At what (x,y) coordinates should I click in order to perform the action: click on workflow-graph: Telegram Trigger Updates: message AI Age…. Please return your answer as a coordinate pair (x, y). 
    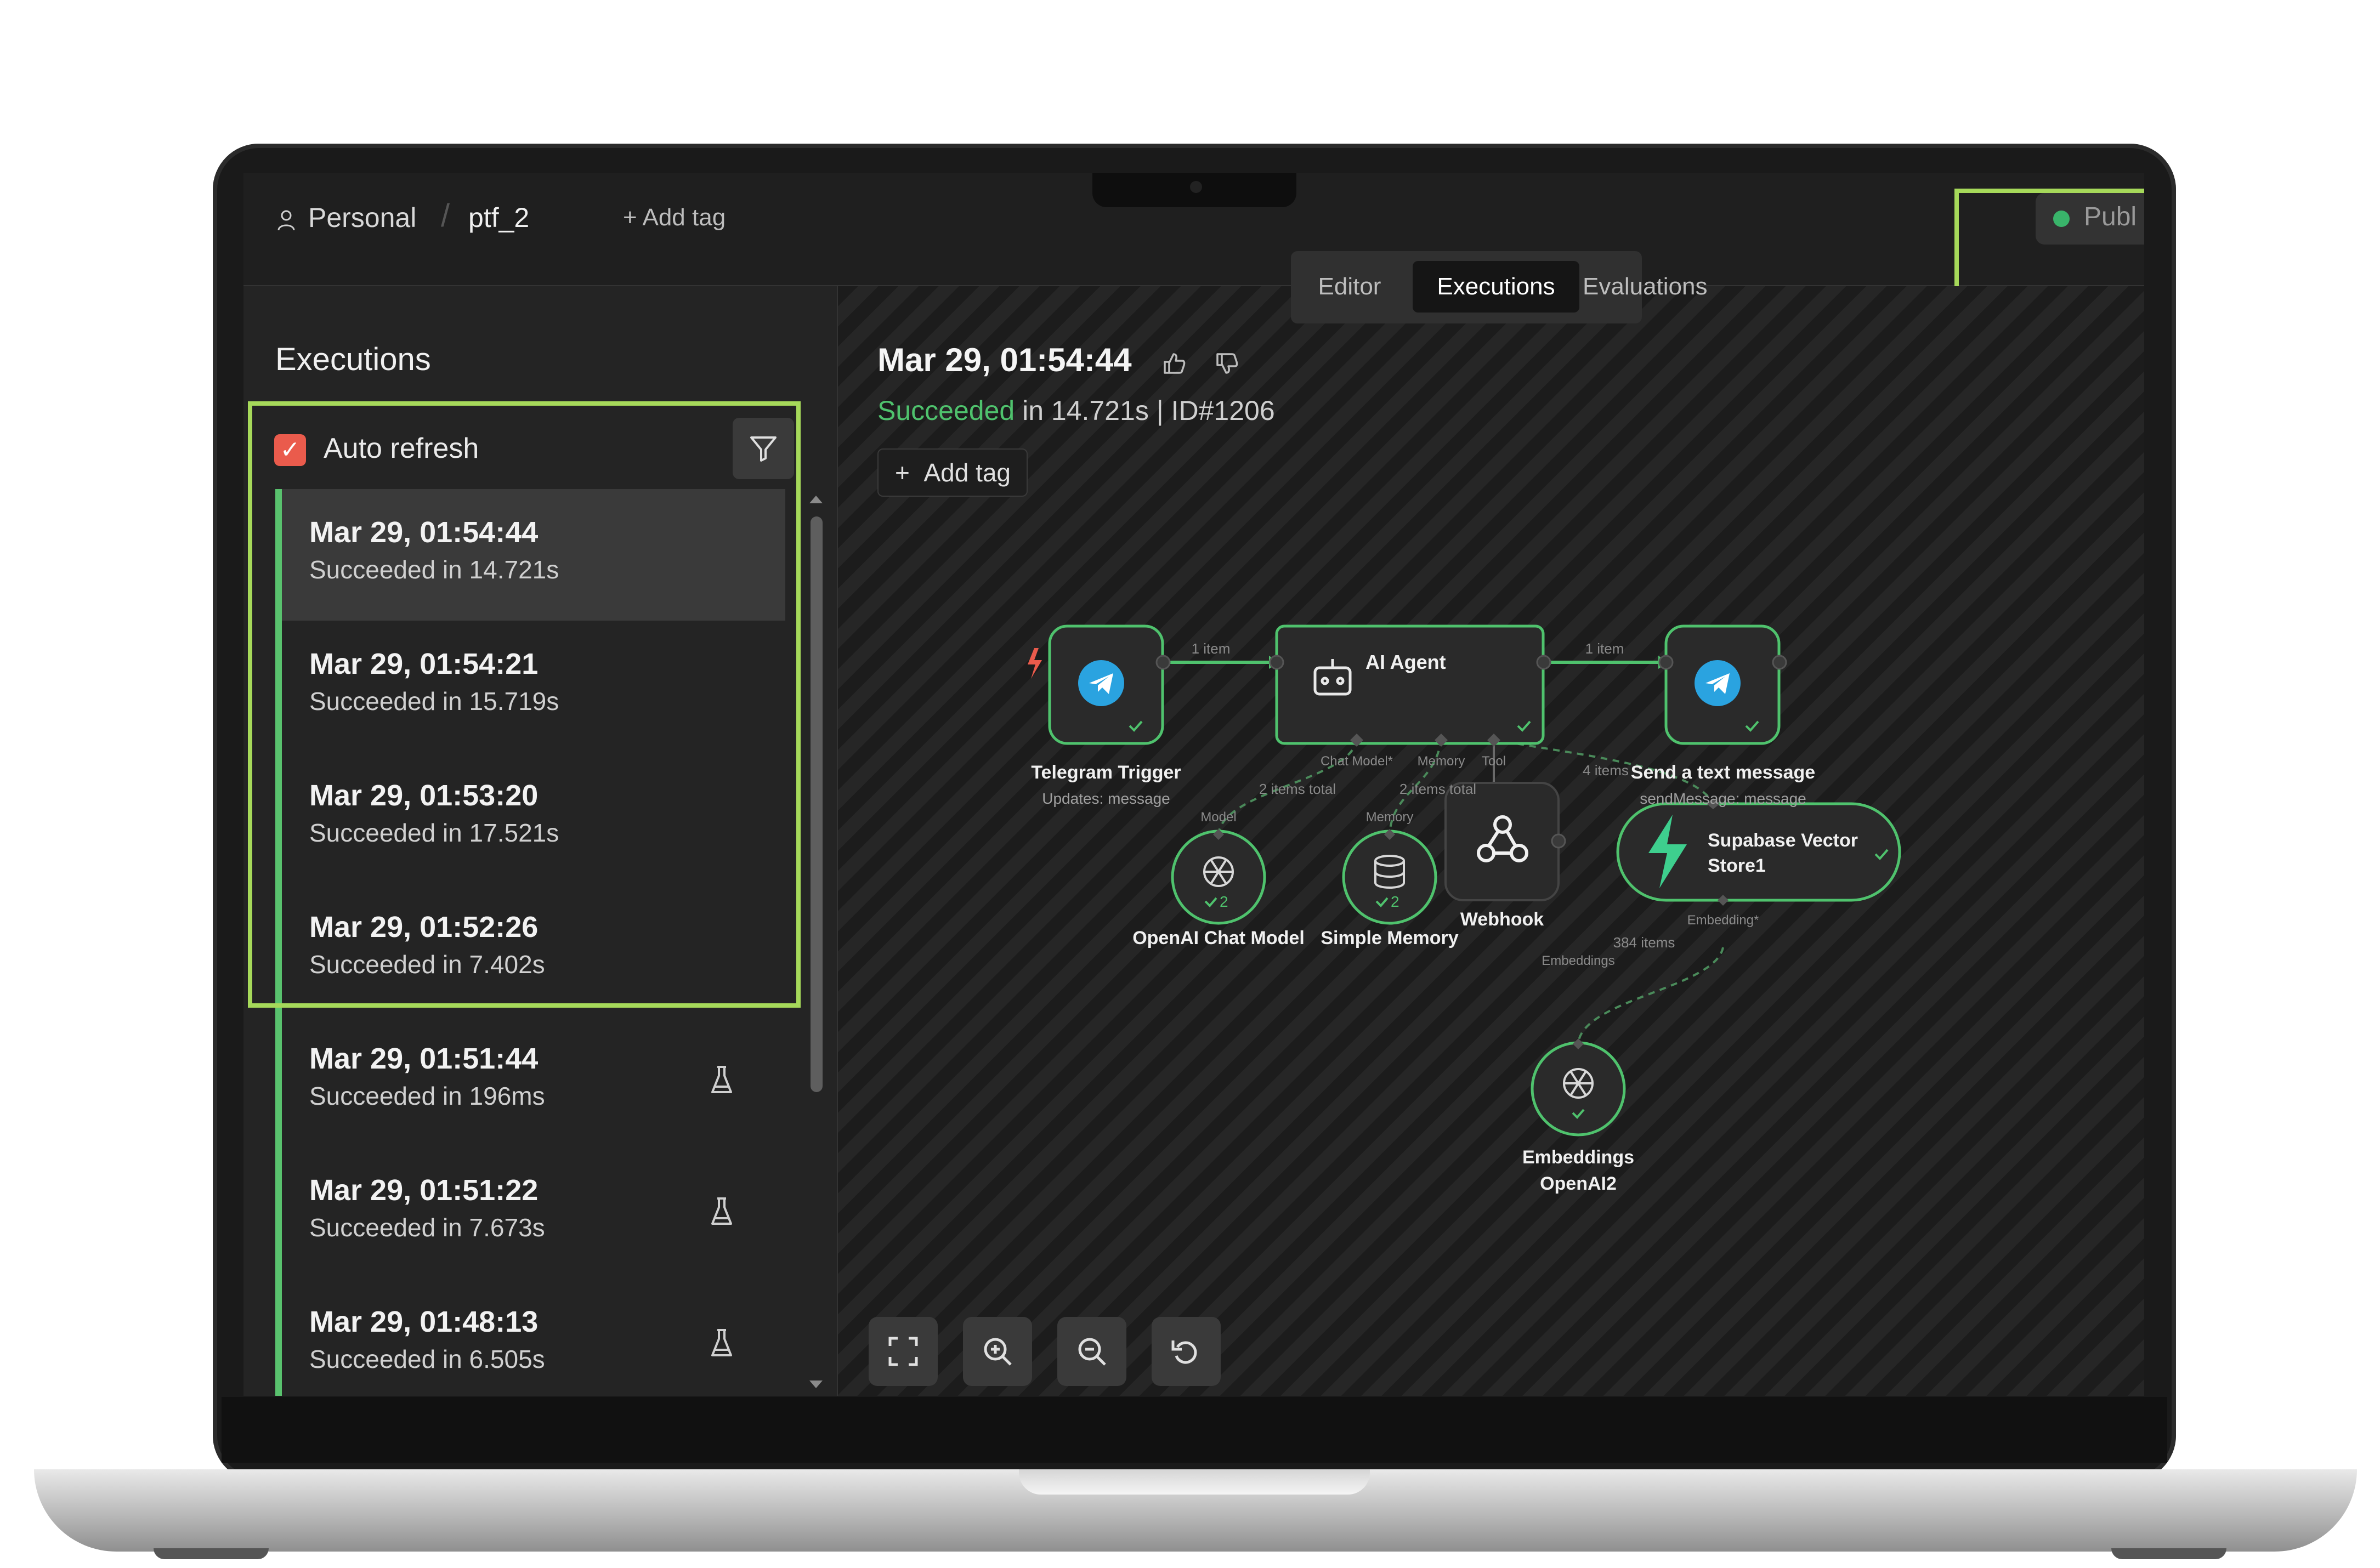
    Looking at the image, I should click on (1464, 909).